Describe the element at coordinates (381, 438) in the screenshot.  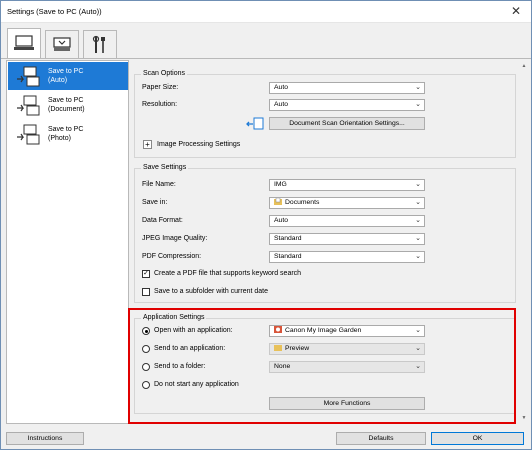
I see `defaults-button: Defaults` at that location.